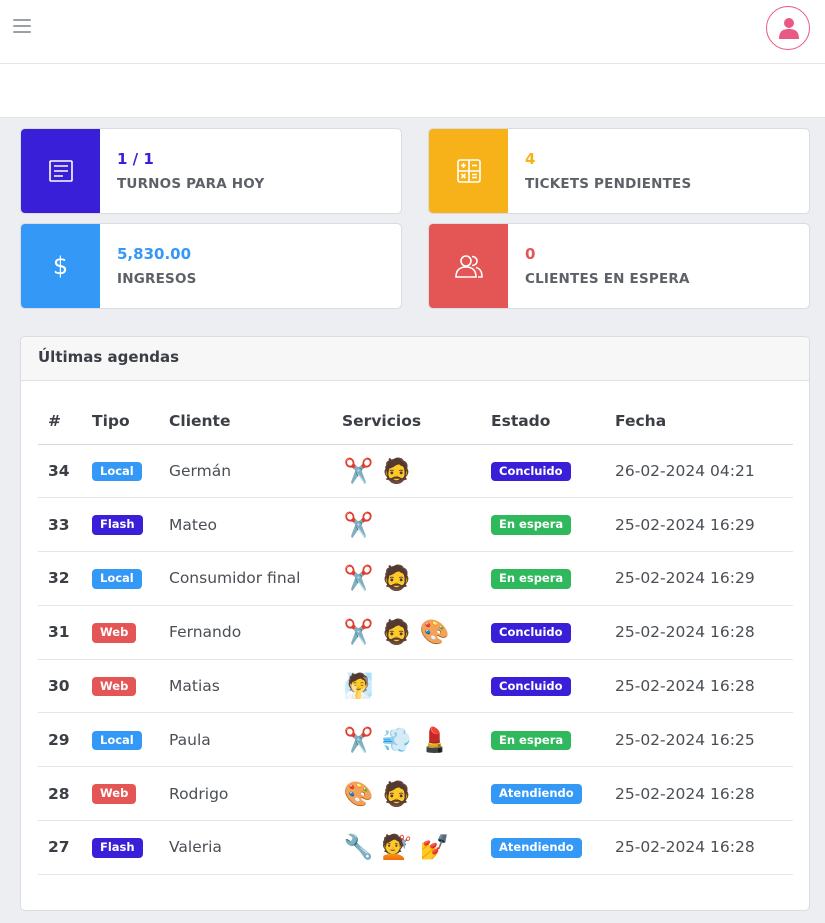 The width and height of the screenshot is (825, 923). What do you see at coordinates (415, 686) in the screenshot?
I see `table-row: 30 Web Matias 🧖 Concluido 25-02-2024 16:28` at bounding box center [415, 686].